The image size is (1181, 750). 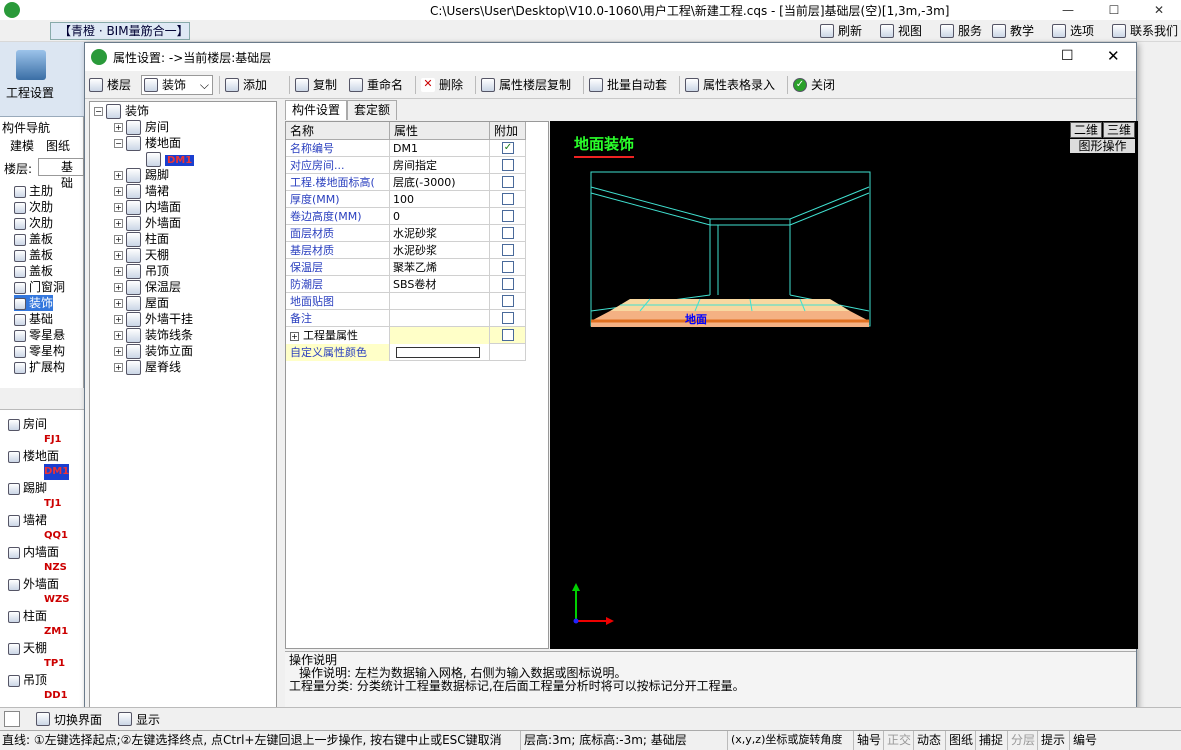 What do you see at coordinates (58, 145) in the screenshot?
I see `tab-drawing: 图纸` at bounding box center [58, 145].